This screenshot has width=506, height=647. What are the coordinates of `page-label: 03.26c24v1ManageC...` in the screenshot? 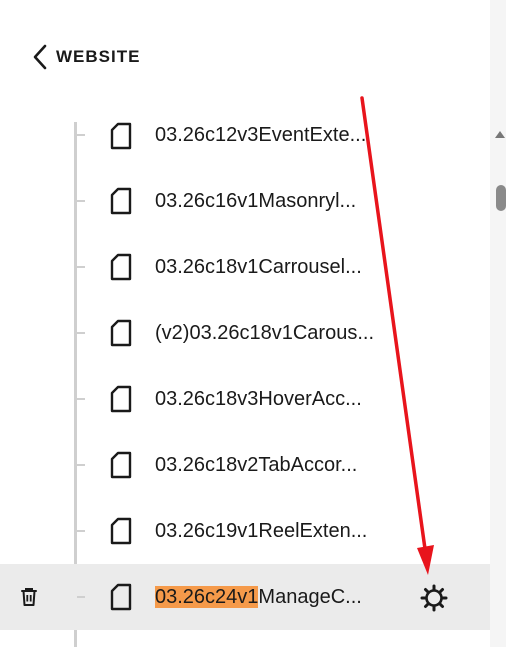 It's located at (258, 597).